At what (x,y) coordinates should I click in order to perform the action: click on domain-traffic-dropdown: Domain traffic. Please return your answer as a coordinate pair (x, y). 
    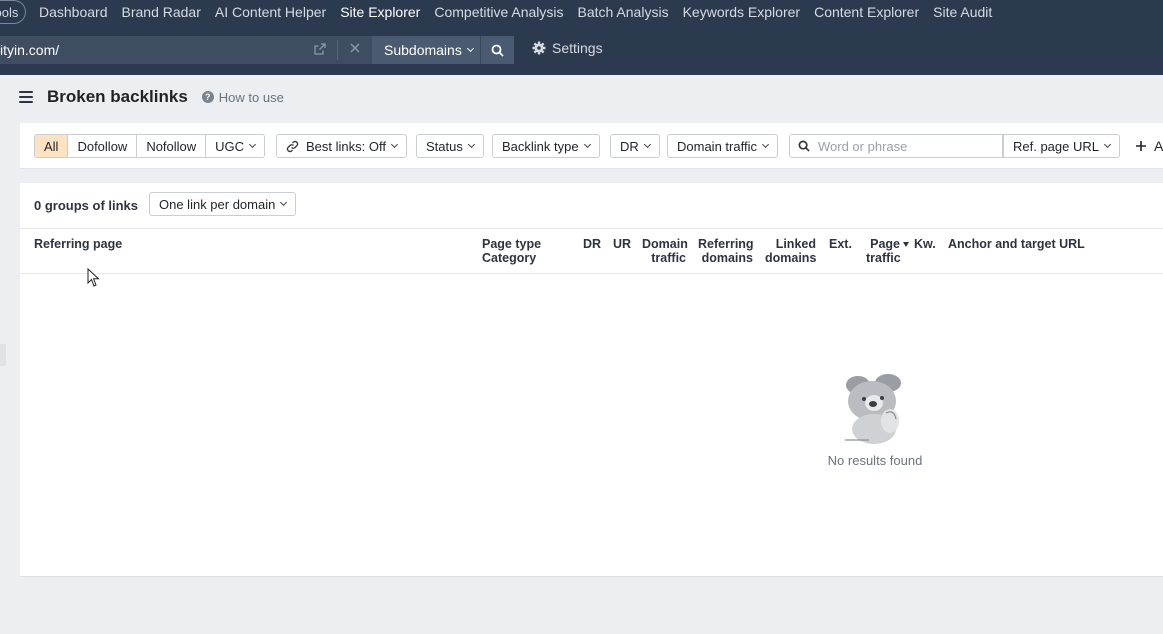
    Looking at the image, I should click on (722, 146).